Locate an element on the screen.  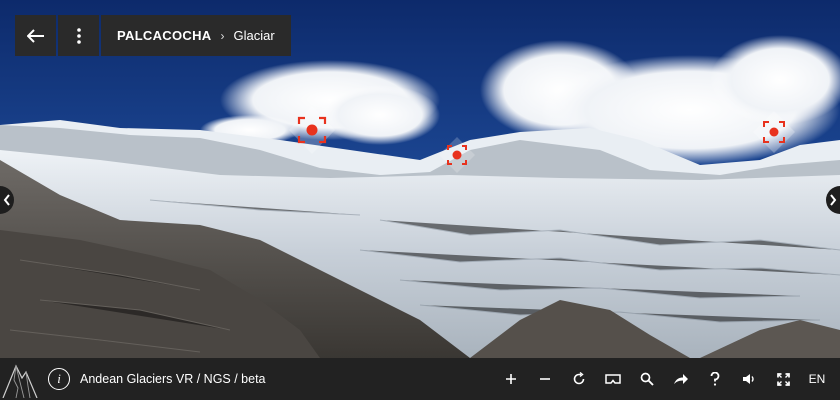
search-icon is located at coordinates (647, 379).